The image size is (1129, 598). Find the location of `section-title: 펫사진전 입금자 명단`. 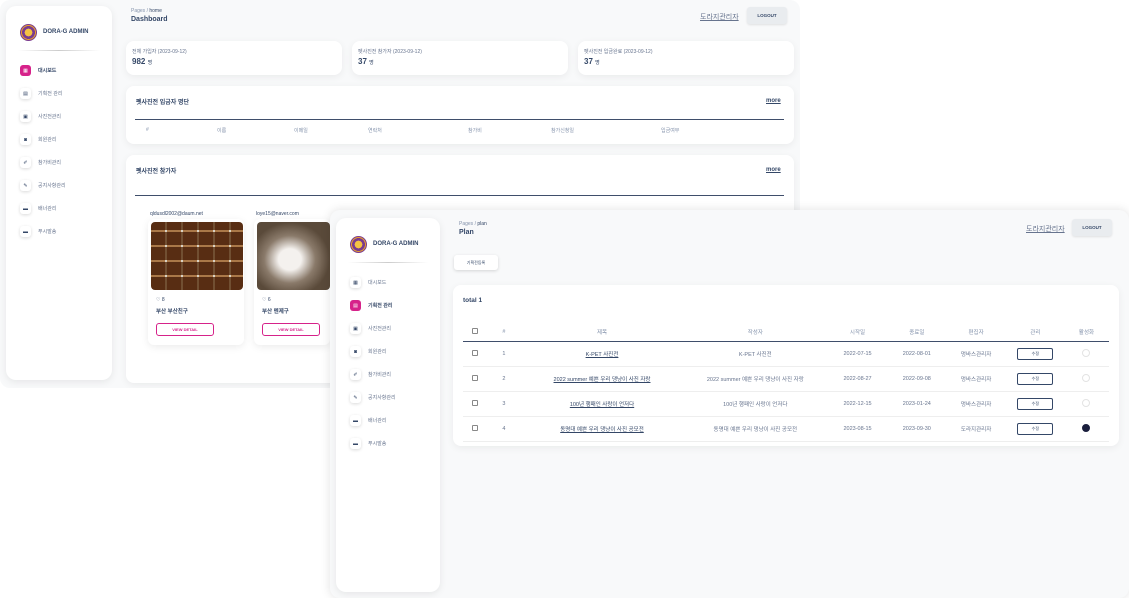

section-title: 펫사진전 입금자 명단 is located at coordinates (163, 103).